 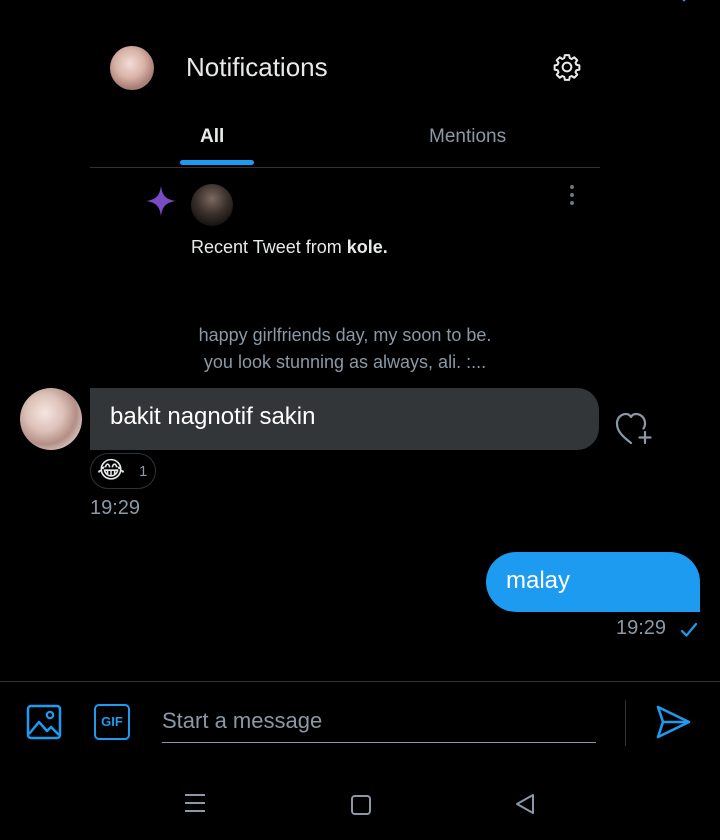 I want to click on chevron-down-icon, so click(x=684, y=1).